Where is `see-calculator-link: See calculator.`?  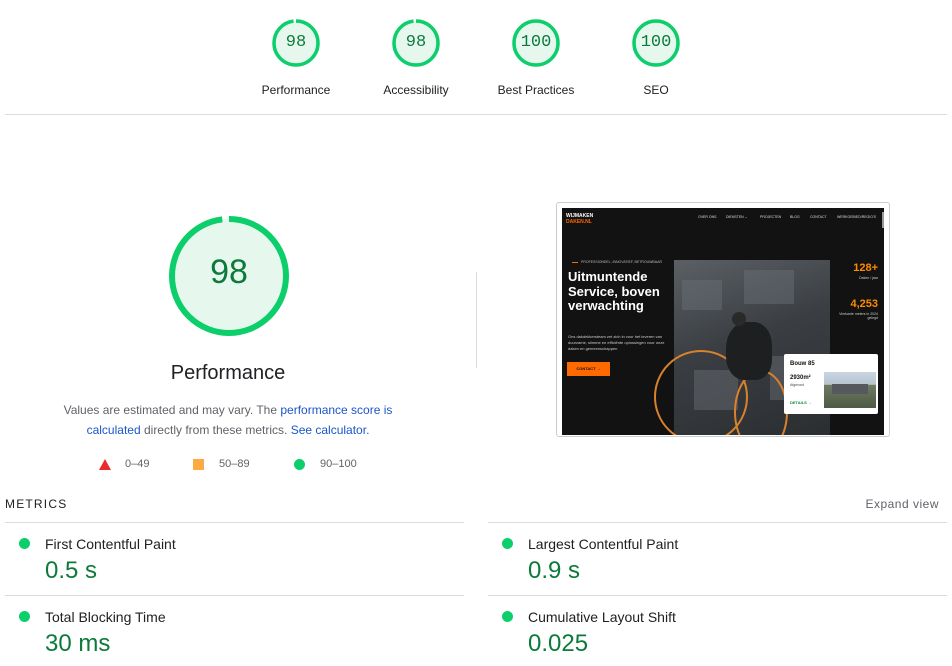
see-calculator-link: See calculator. is located at coordinates (330, 430).